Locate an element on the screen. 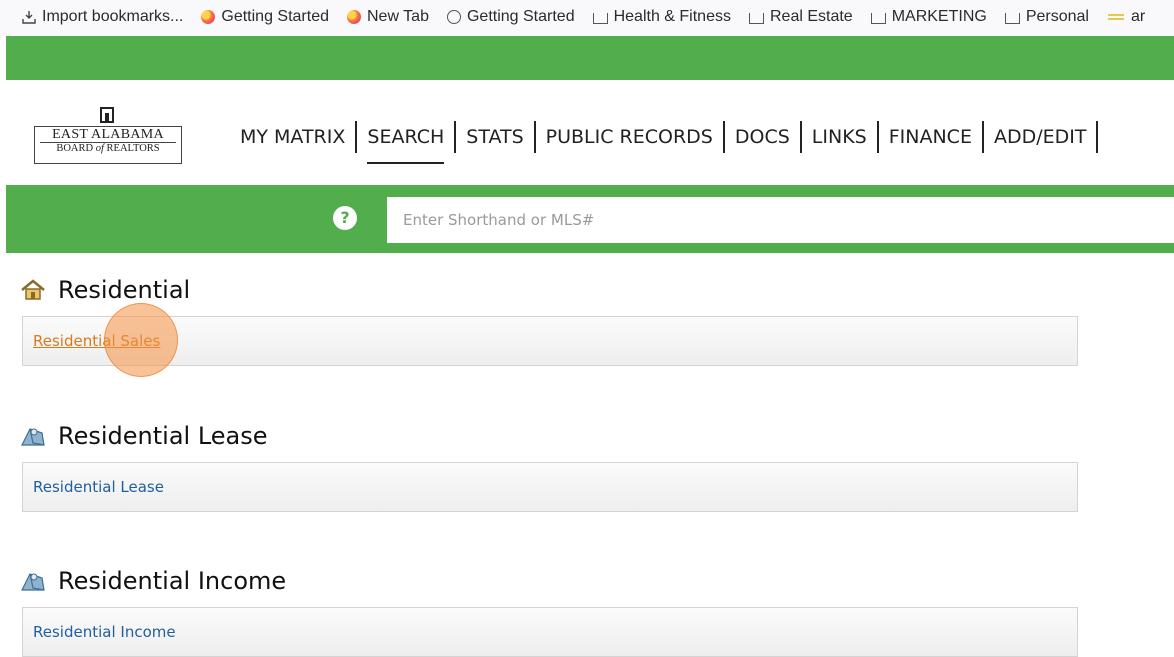 The height and width of the screenshot is (657, 1174). bookmark-getting-started-2: Getting Started is located at coordinates (510, 17).